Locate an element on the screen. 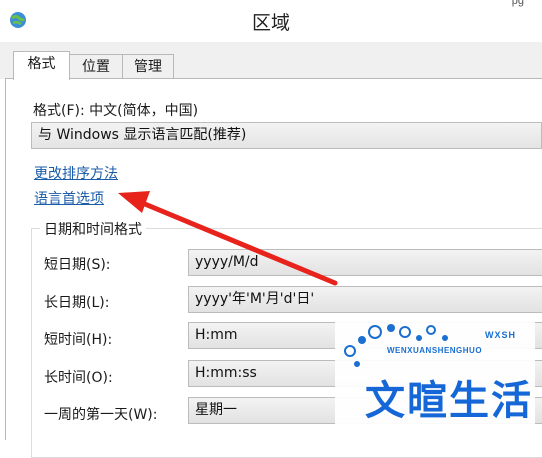 This screenshot has width=542, height=458. format-label: 格式(F): 中文(简体，中国) is located at coordinates (116, 111).